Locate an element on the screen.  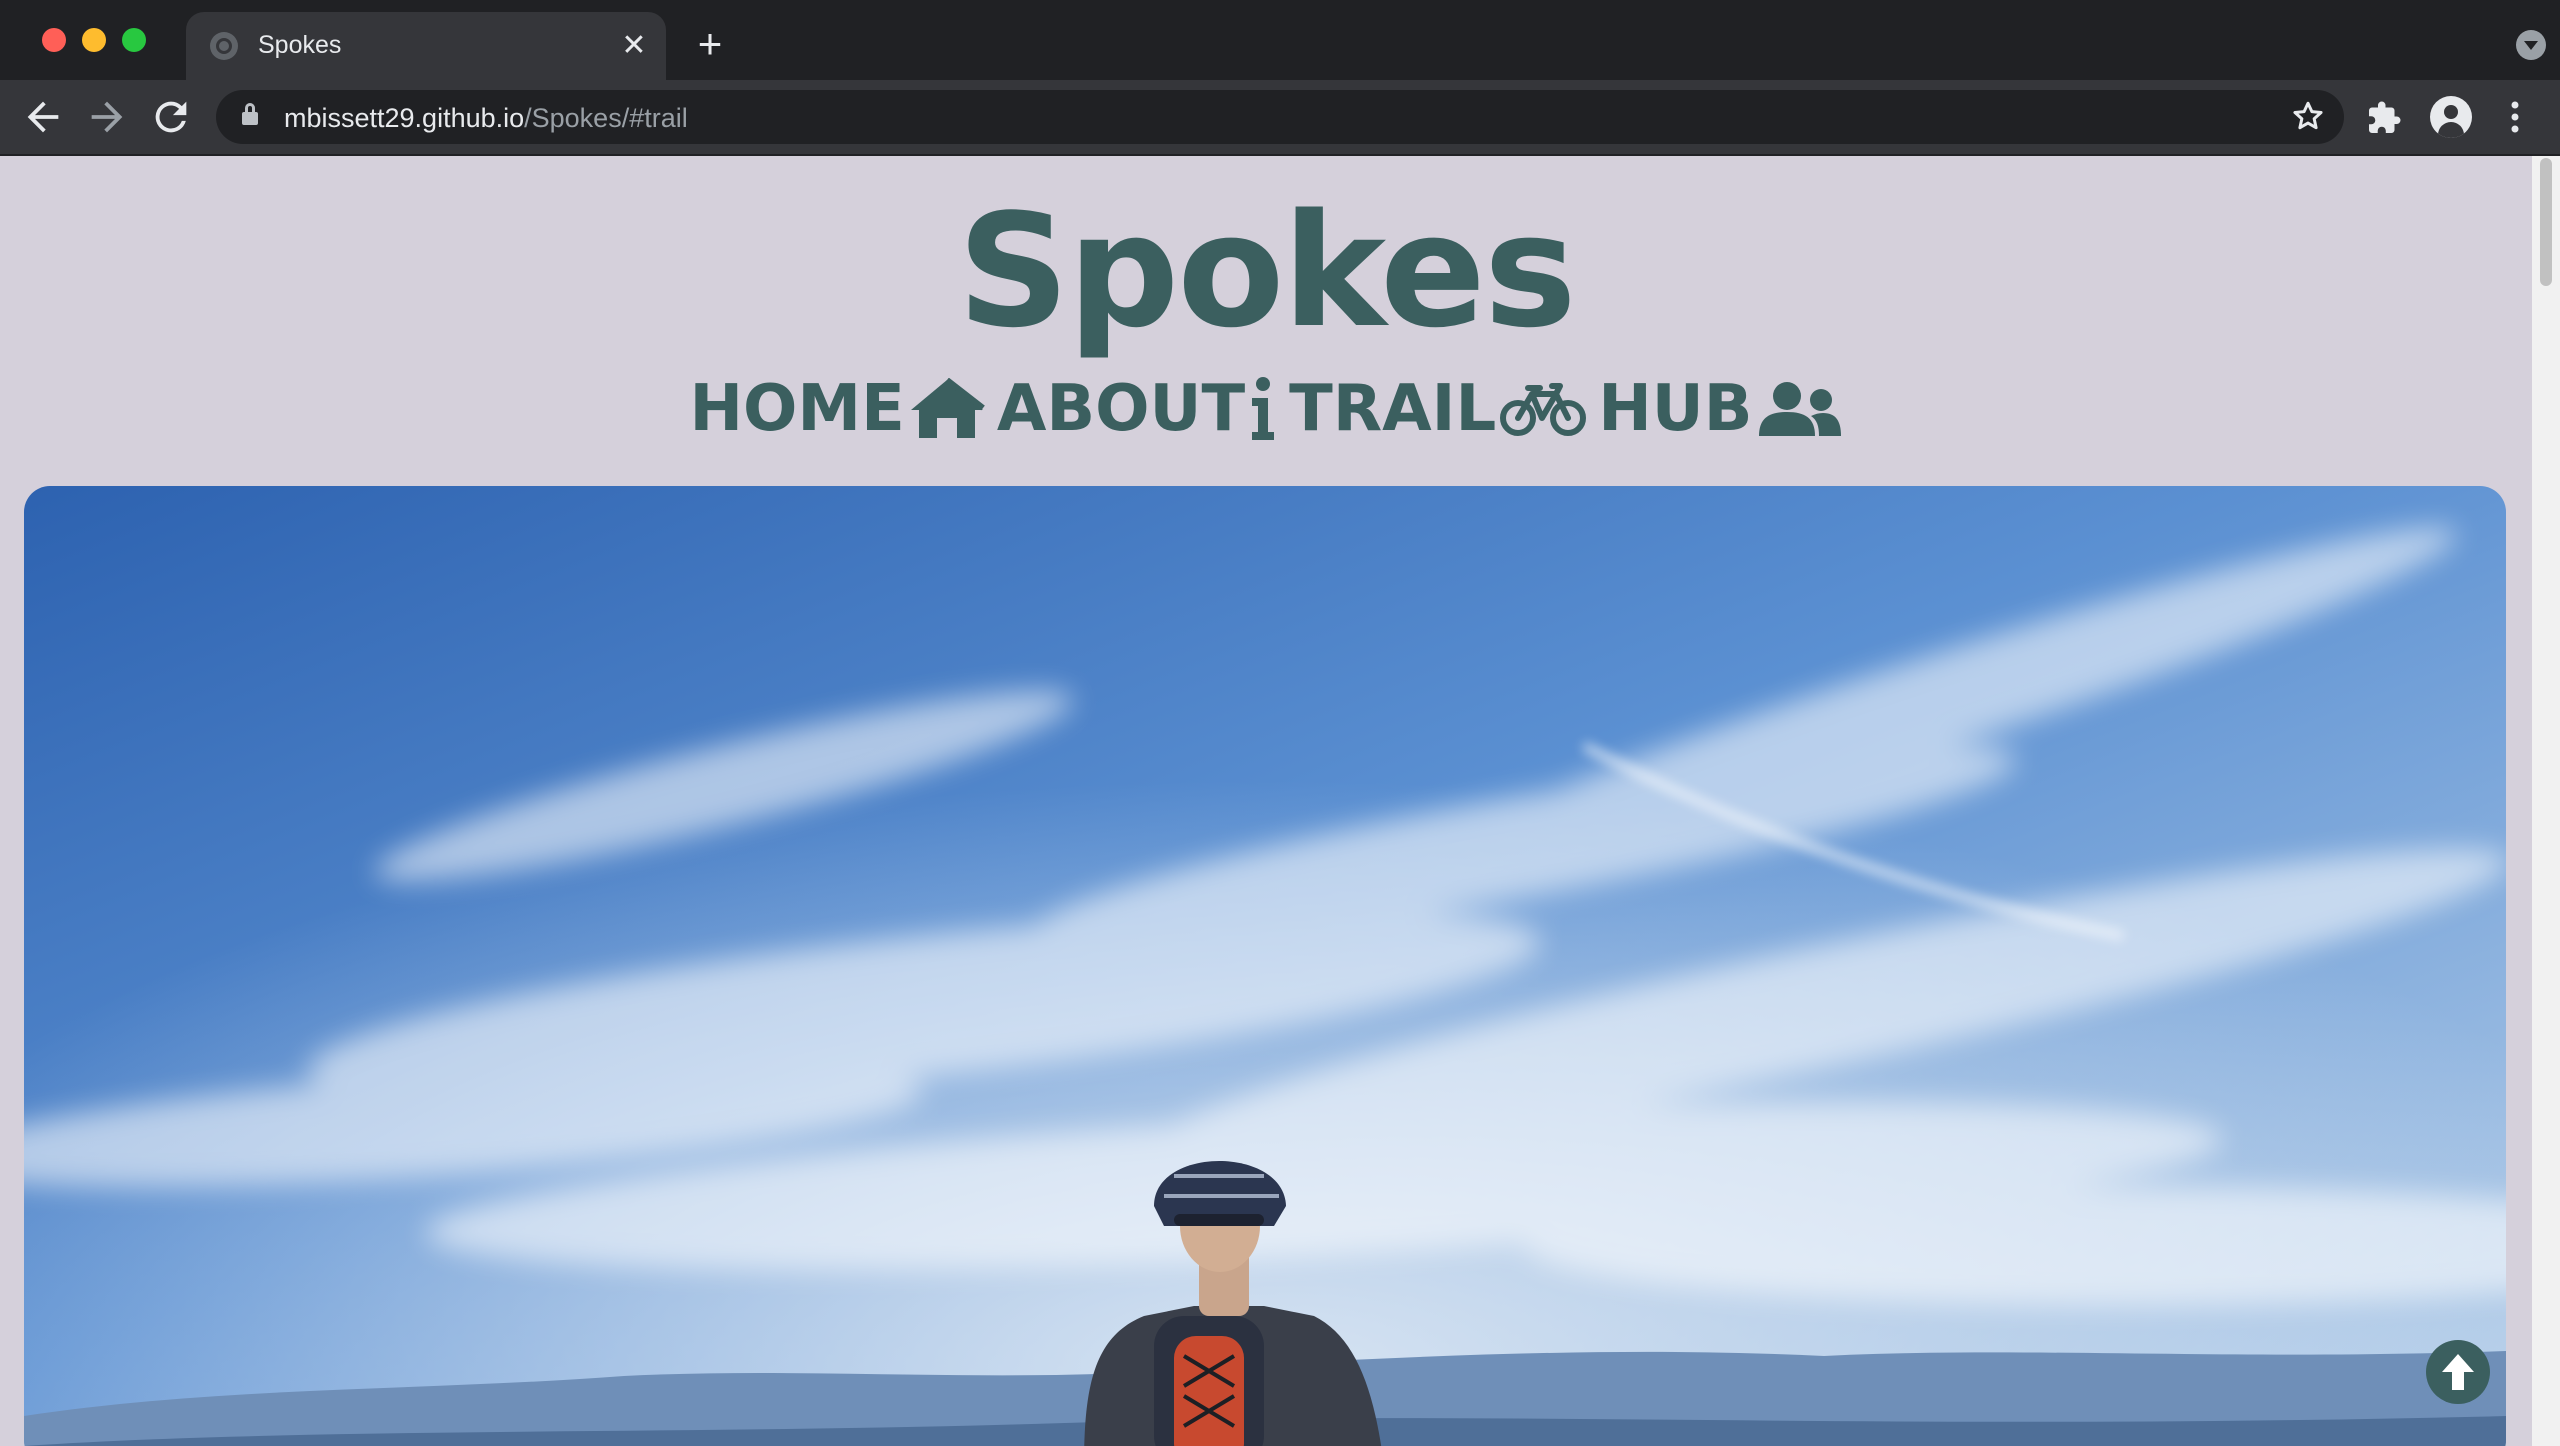
page-scrollbar is located at coordinates (2546, 801).